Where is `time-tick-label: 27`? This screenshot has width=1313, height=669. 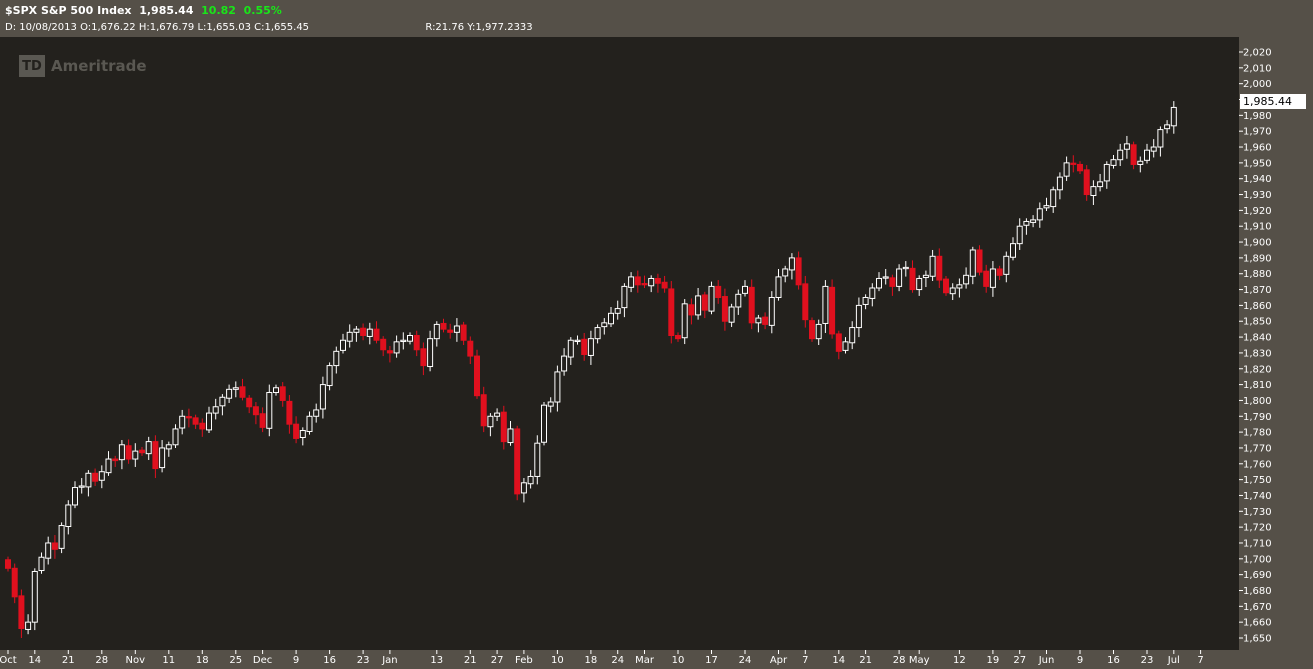 time-tick-label: 27 is located at coordinates (1019, 660).